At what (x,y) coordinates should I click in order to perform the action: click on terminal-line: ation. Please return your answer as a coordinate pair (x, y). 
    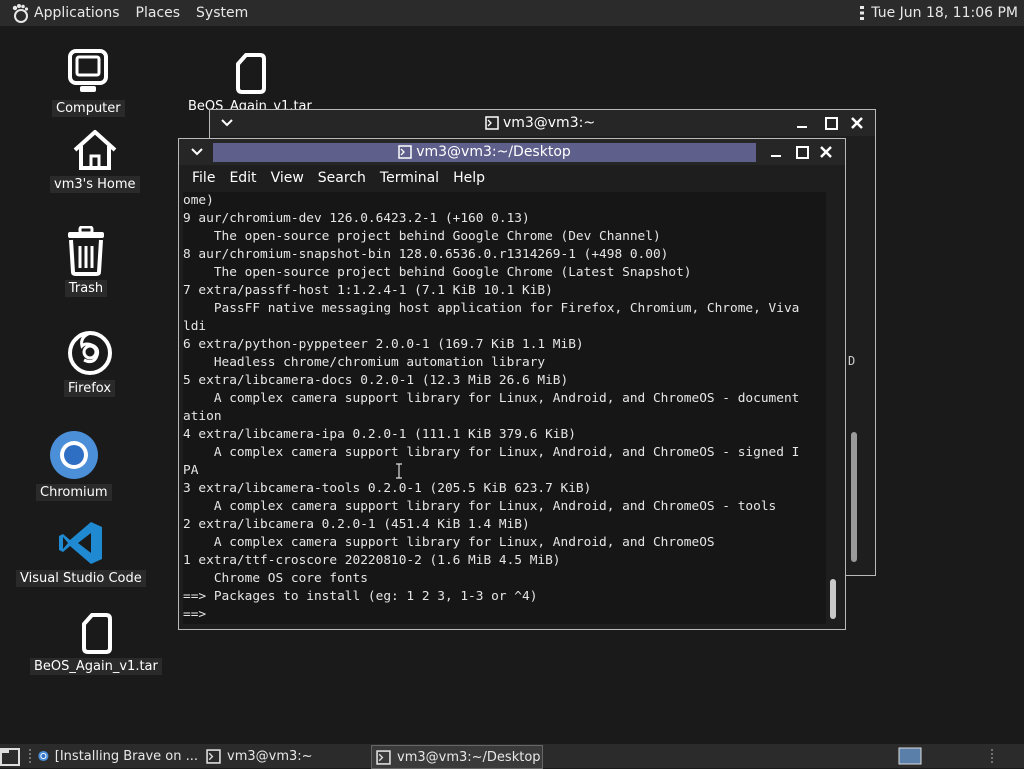
    Looking at the image, I should click on (202, 416).